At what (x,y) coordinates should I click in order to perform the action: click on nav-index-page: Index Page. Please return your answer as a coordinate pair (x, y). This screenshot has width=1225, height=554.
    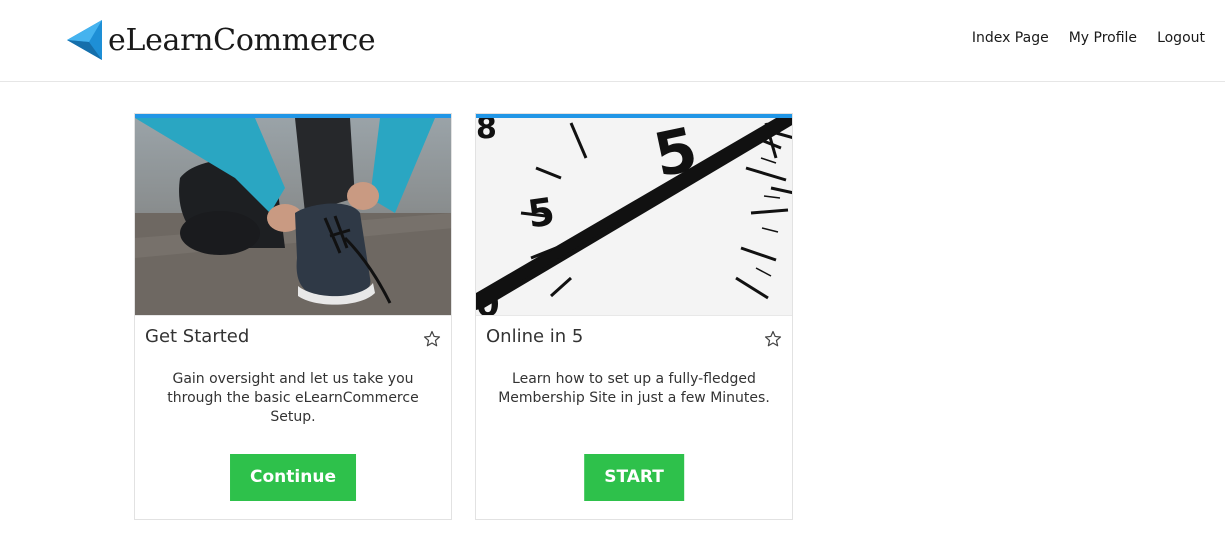
    Looking at the image, I should click on (1010, 38).